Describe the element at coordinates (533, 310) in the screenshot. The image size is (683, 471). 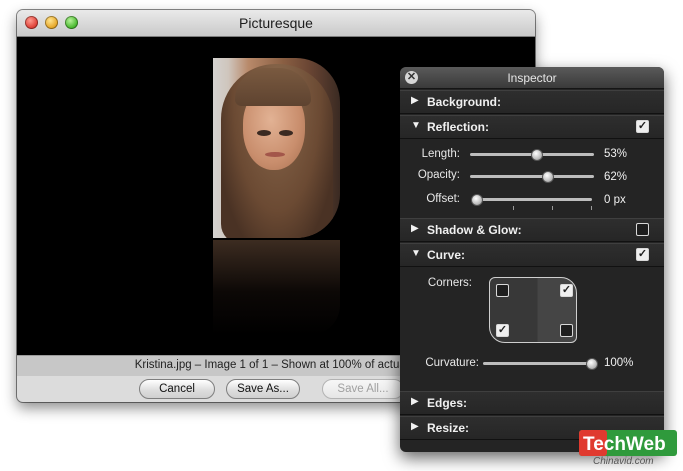
I see `corners-selector: ✓ ✓` at that location.